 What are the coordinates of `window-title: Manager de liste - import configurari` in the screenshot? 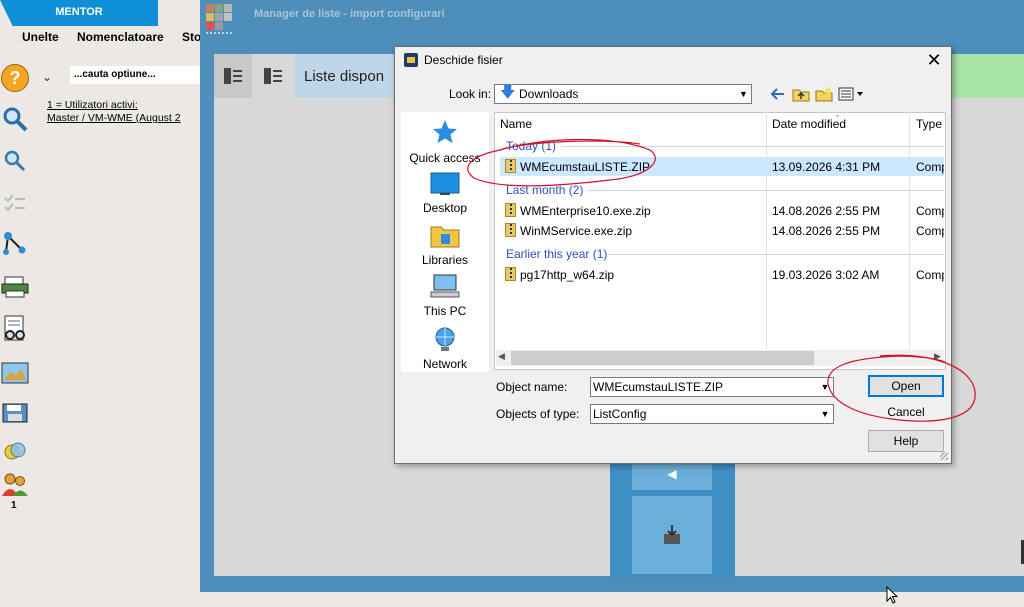 It's located at (349, 14).